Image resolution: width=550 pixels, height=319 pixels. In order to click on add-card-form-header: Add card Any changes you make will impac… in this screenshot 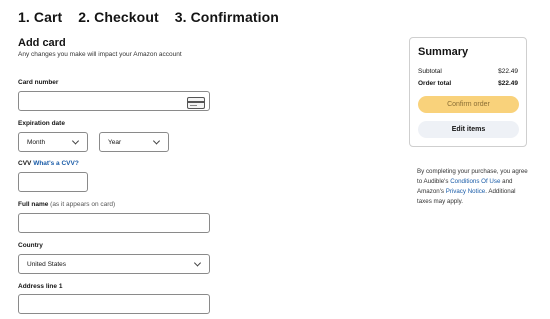, I will do `click(118, 47)`.